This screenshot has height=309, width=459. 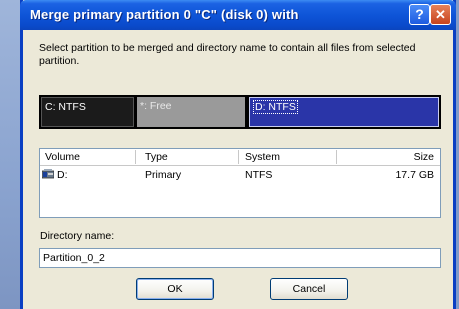 I want to click on row-volume: D:, so click(x=62, y=175).